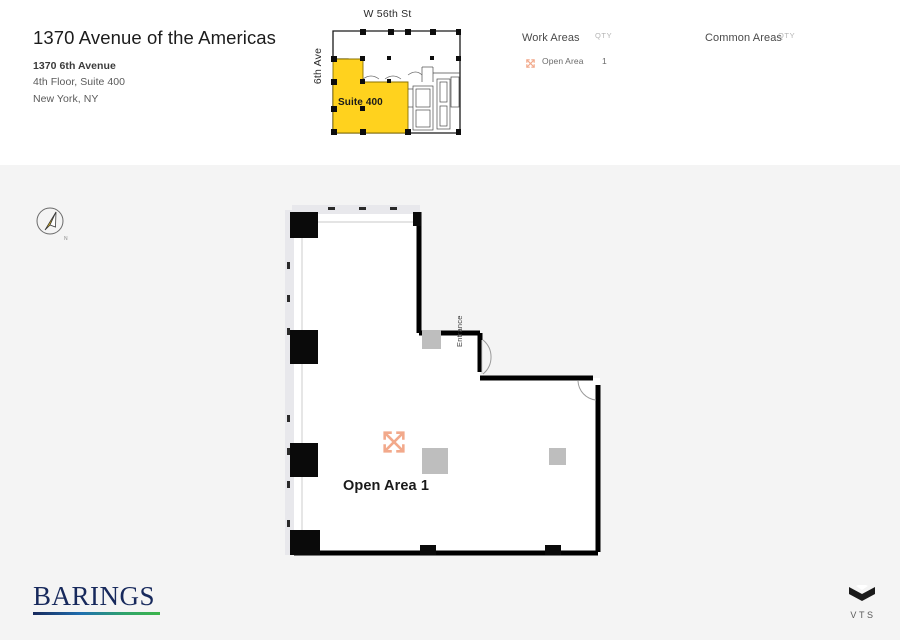 The width and height of the screenshot is (900, 640). Describe the element at coordinates (862, 592) in the screenshot. I see `chevron-mark-icon` at that location.